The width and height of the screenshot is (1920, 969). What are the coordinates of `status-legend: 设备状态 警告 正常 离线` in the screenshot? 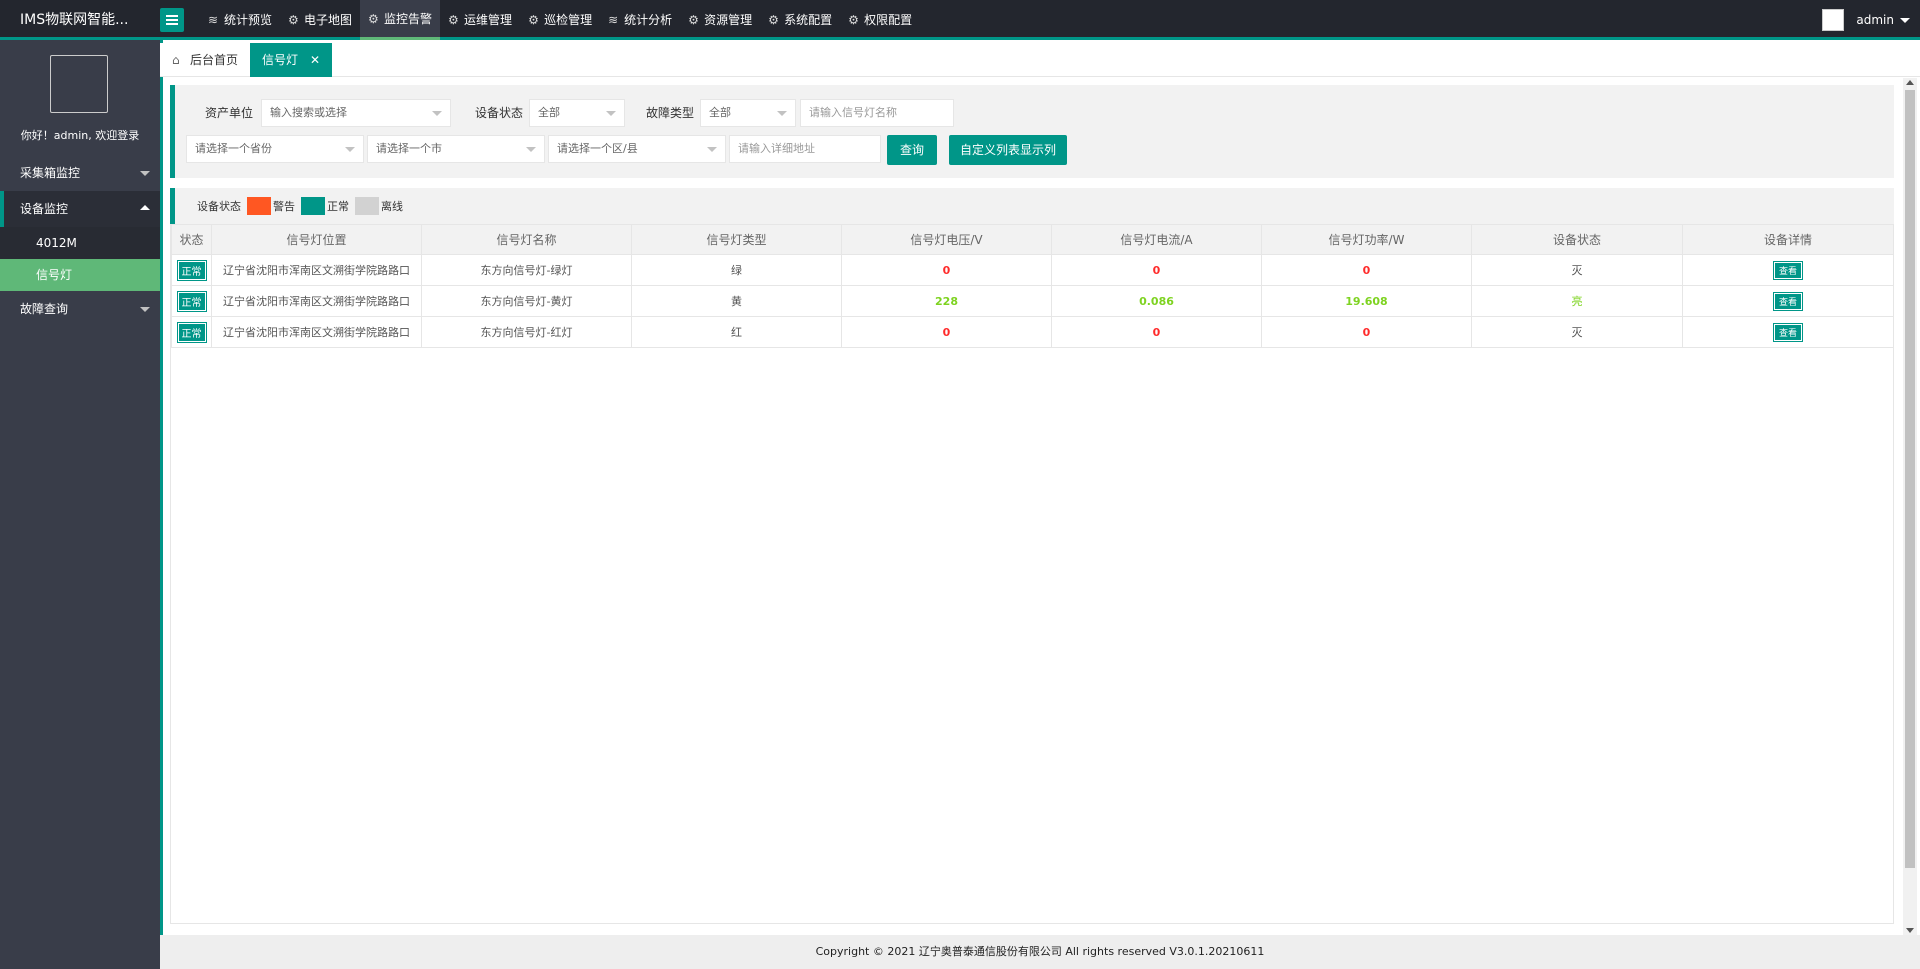 It's located at (1032, 206).